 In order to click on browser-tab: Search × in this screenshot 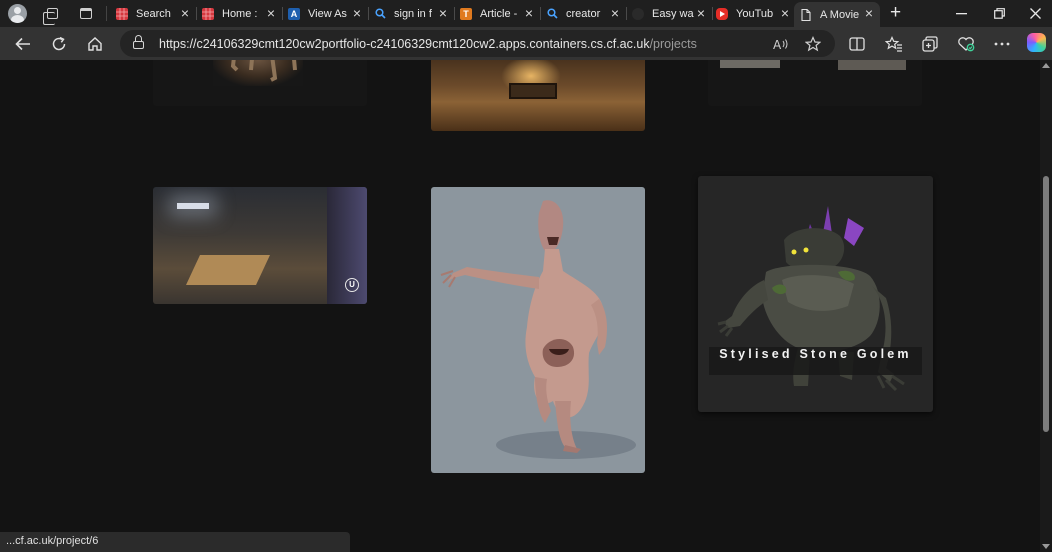, I will do `click(153, 13)`.